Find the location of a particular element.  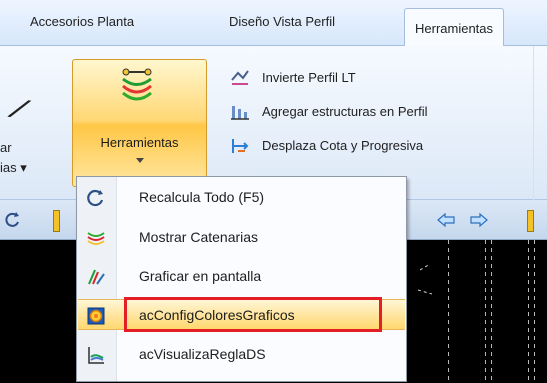

menu-item-mostrar-catenarias: Mostrar Catenarias is located at coordinates (241, 237).